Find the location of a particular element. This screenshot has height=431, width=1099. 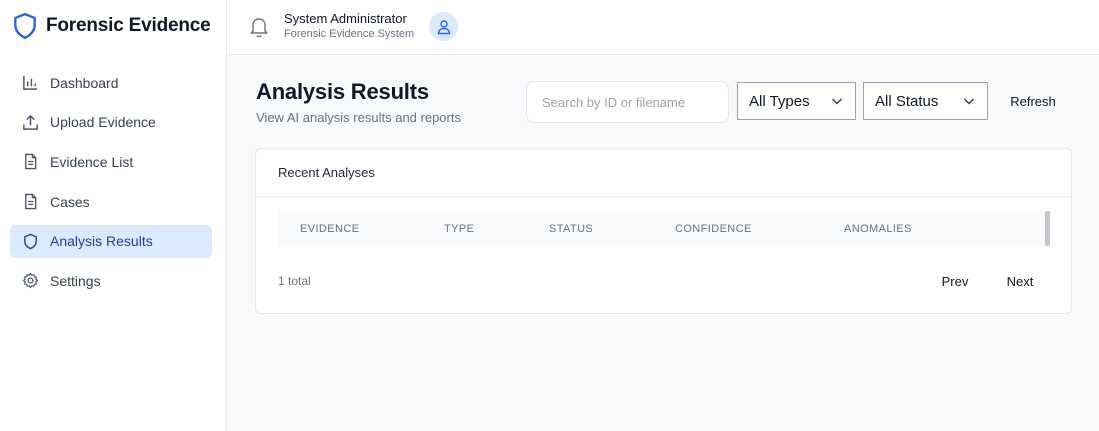

next-button: Next is located at coordinates (1020, 281).